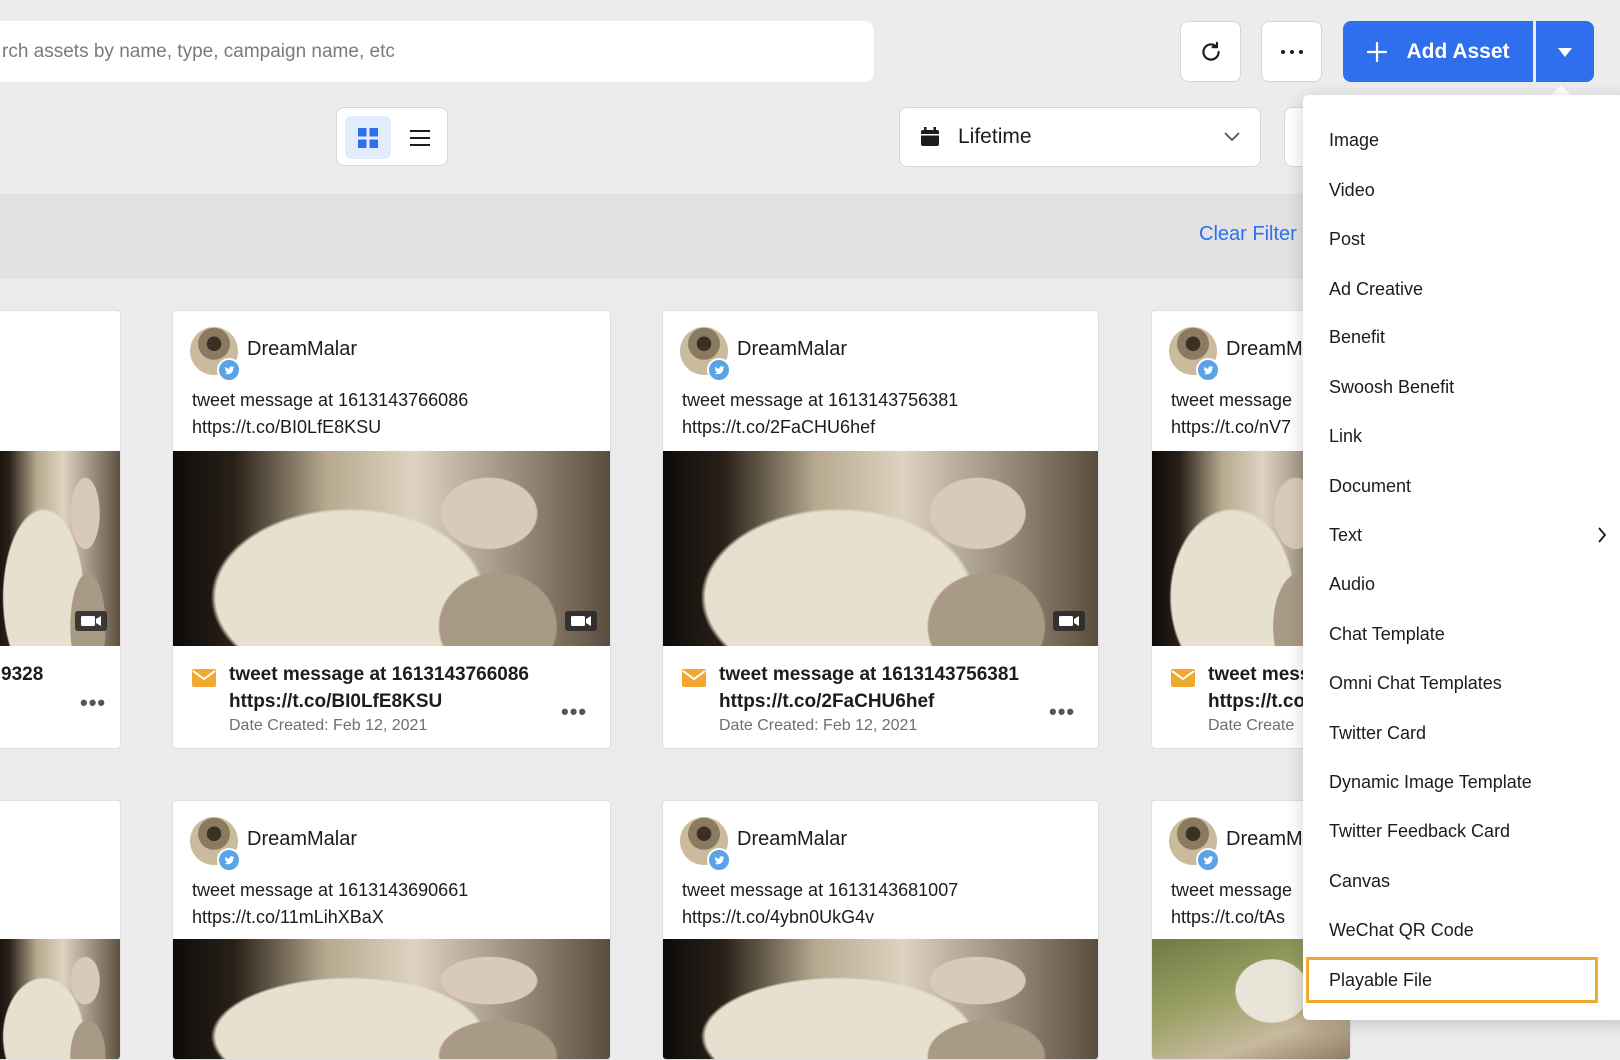 This screenshot has width=1620, height=1060. Describe the element at coordinates (1451, 782) in the screenshot. I see `menu-item-dynamic-image-template: Dynamic Image Template` at that location.